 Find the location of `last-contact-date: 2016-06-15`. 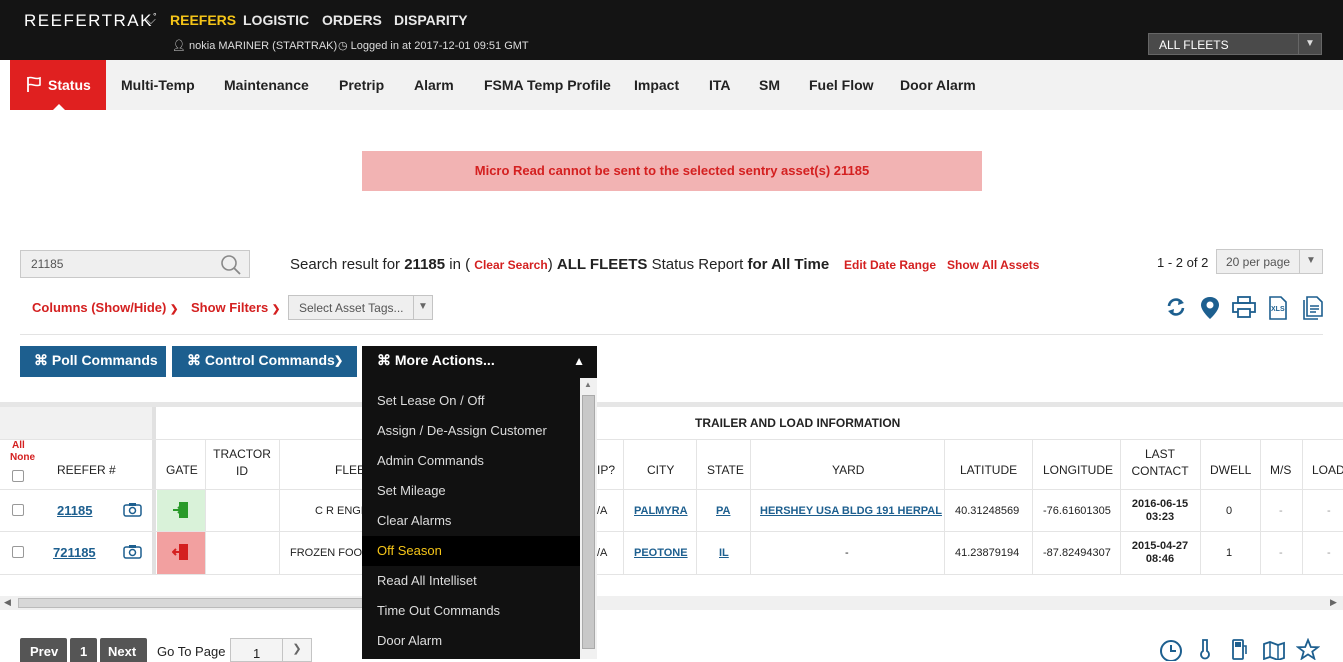

last-contact-date: 2016-06-15 is located at coordinates (1160, 504).